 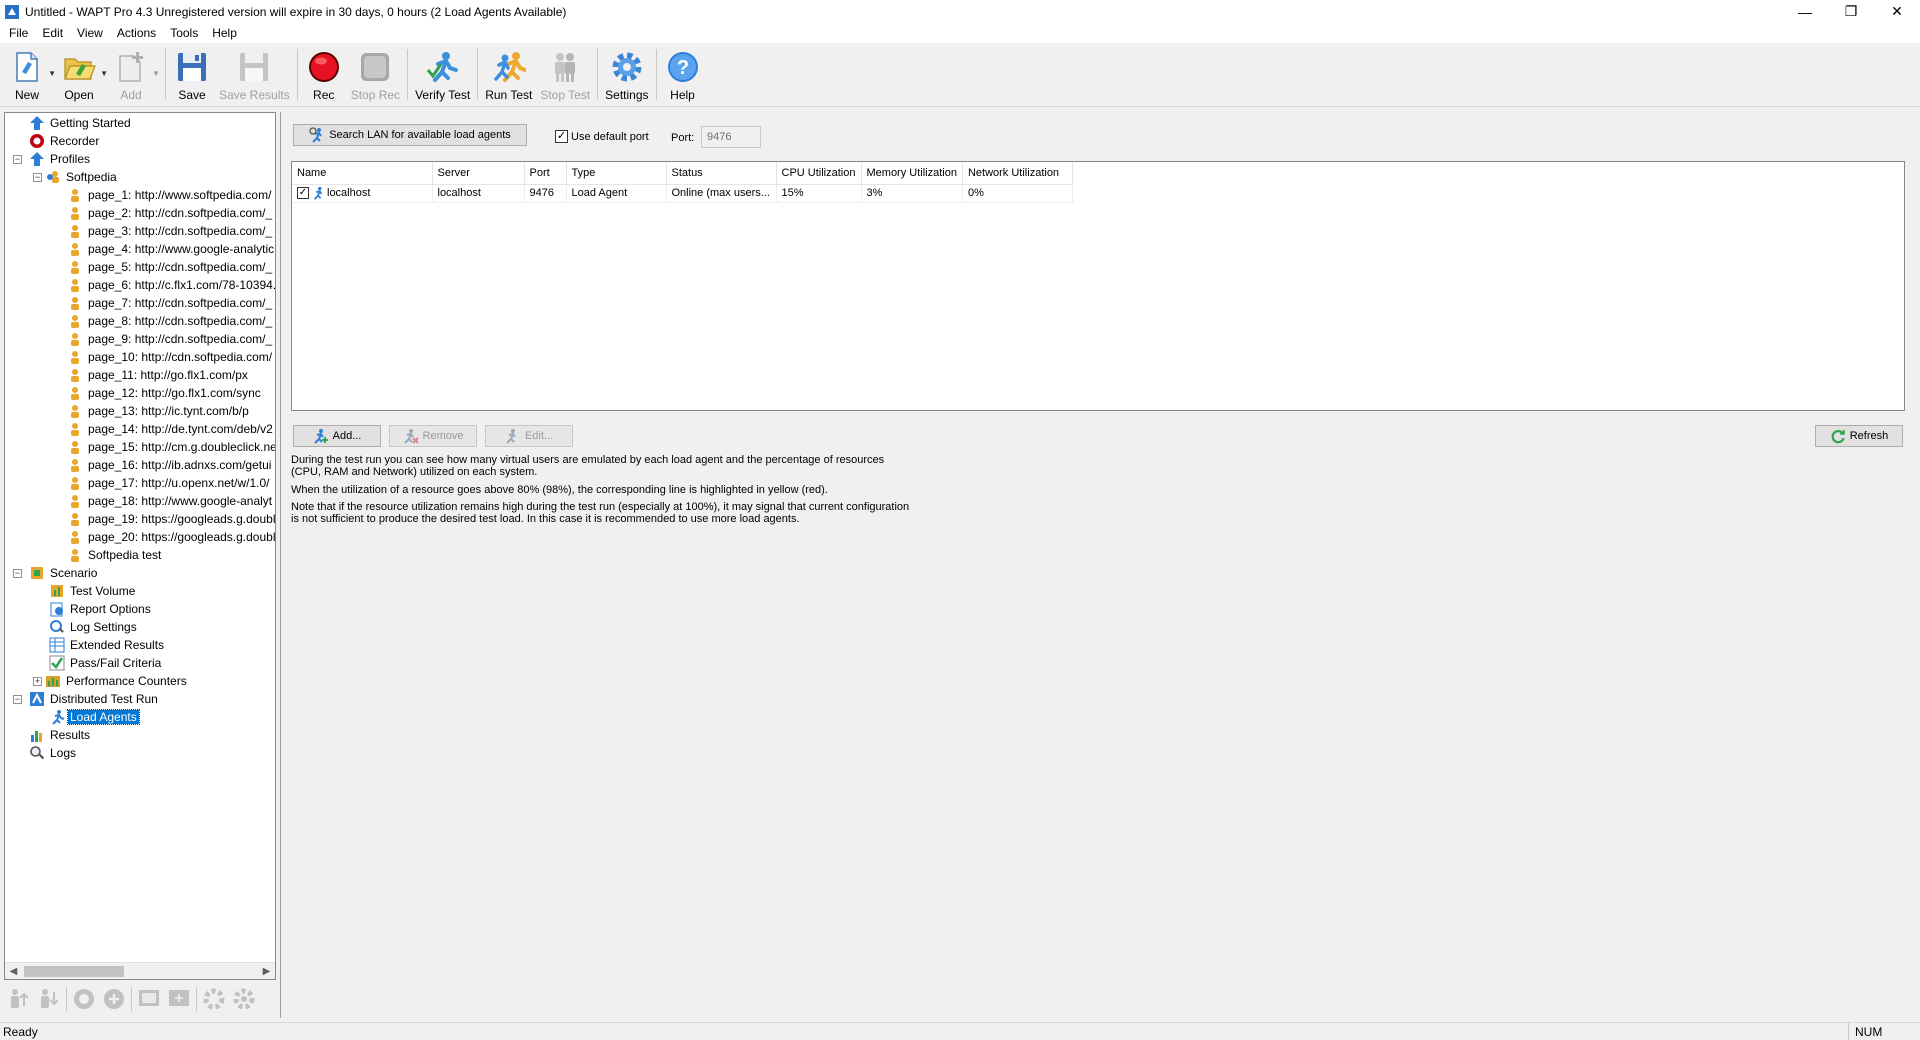 What do you see at coordinates (192, 74) in the screenshot?
I see `save-button: Save` at bounding box center [192, 74].